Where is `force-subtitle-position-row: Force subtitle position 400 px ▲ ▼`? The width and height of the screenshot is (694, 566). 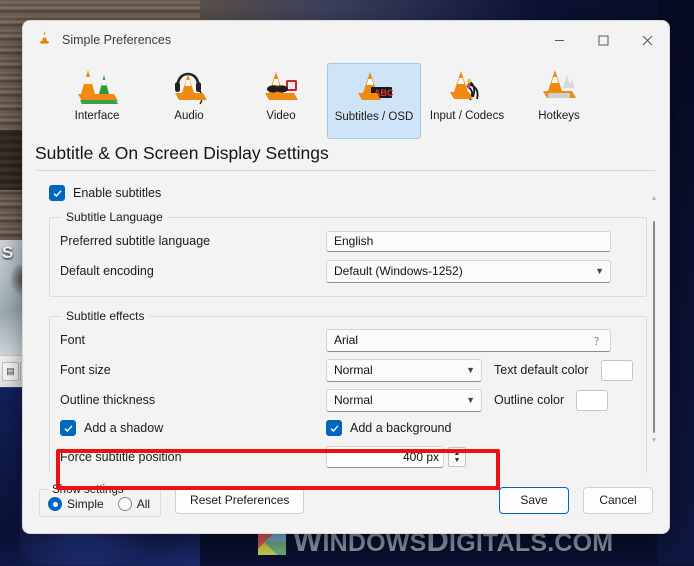 force-subtitle-position-row: Force subtitle position 400 px ▲ ▼ is located at coordinates (348, 457).